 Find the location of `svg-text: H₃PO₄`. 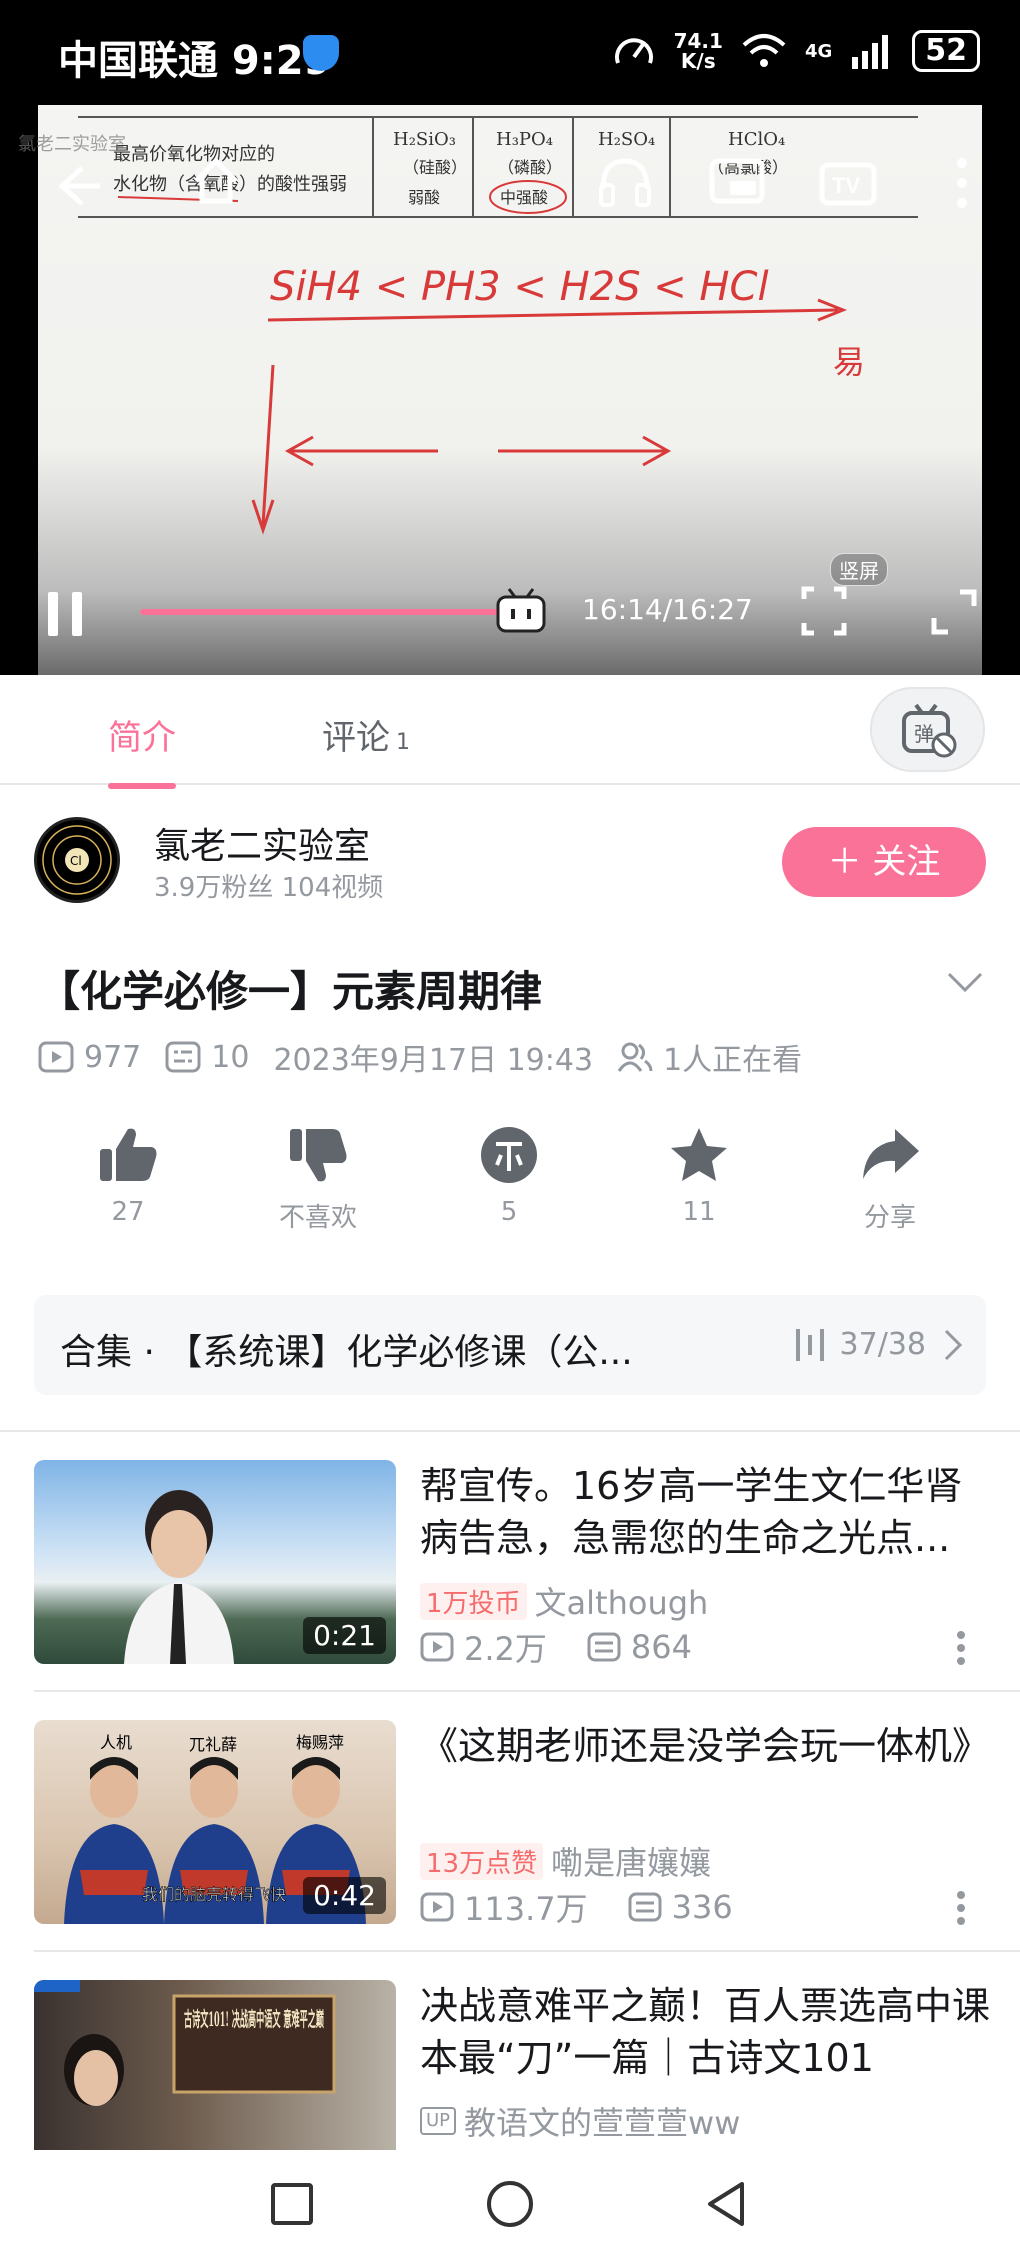

svg-text: H₃PO₄ is located at coordinates (524, 139).